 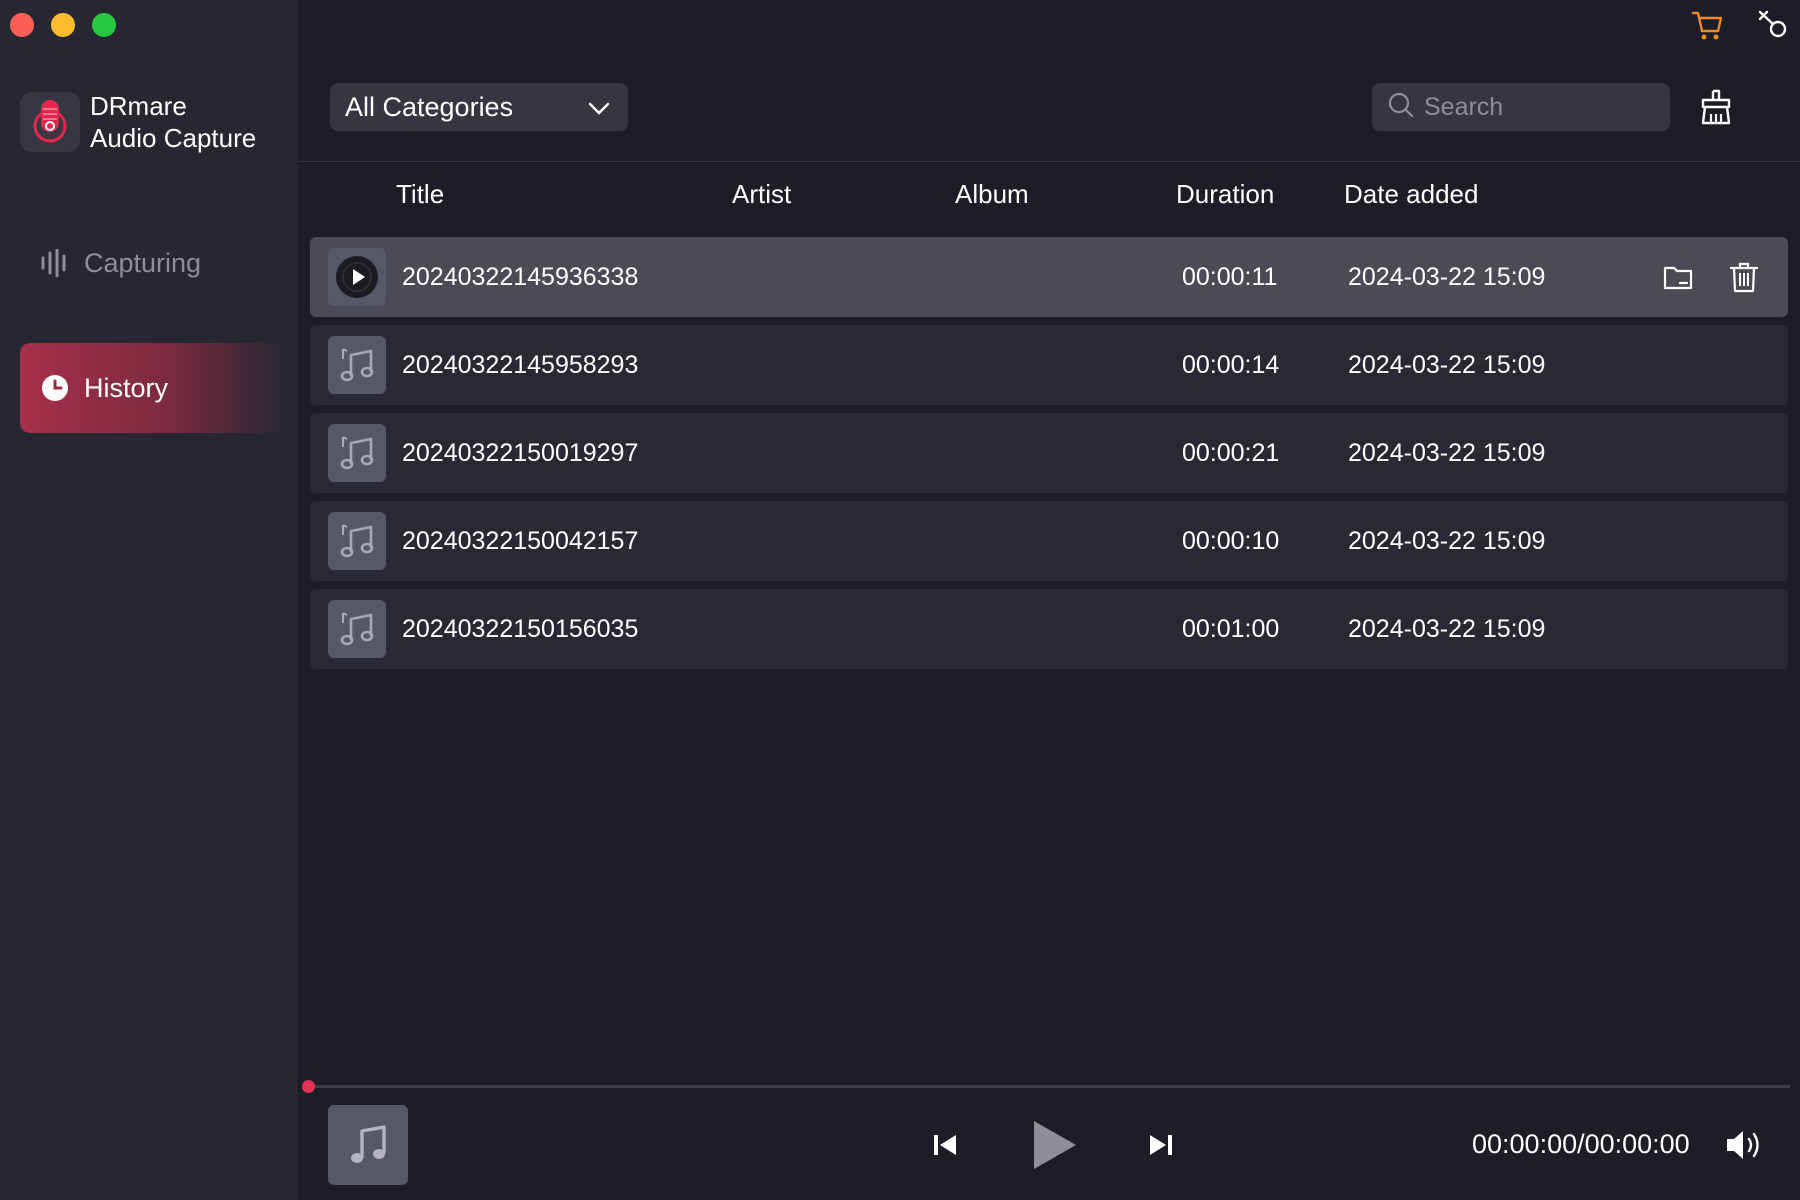 What do you see at coordinates (520, 453) in the screenshot?
I see `row-title: 20240322150019297` at bounding box center [520, 453].